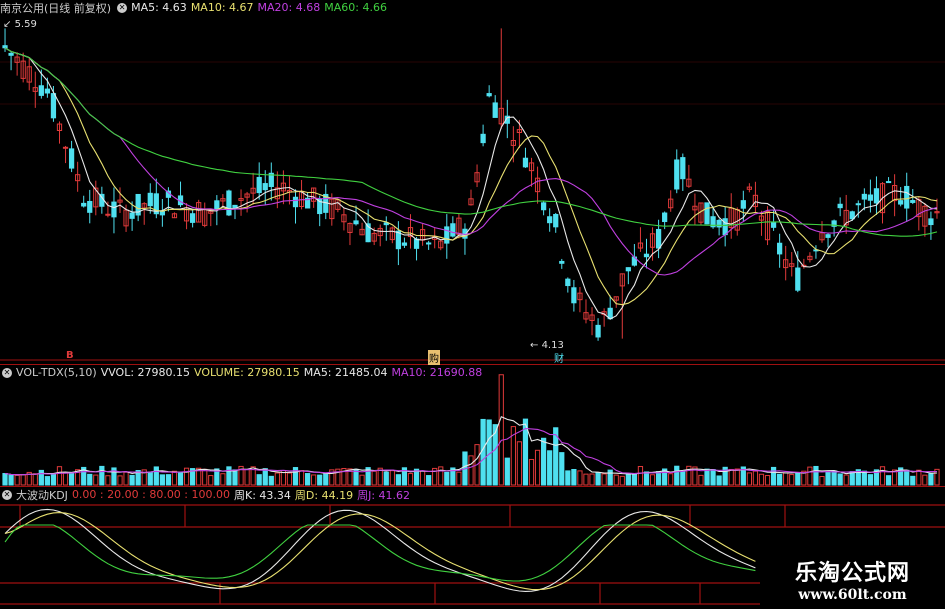 The image size is (945, 609). I want to click on kdj-j-line, so click(380, 553).